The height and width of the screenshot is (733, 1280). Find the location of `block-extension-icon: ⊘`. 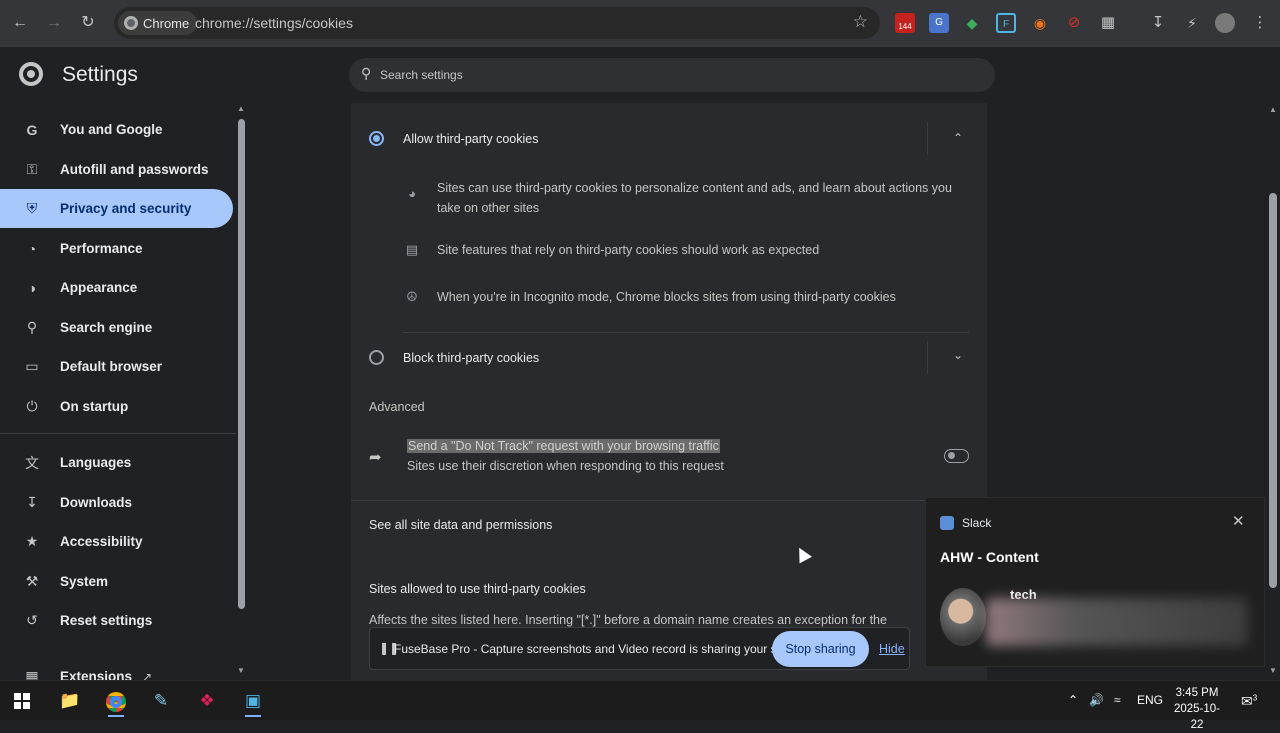

block-extension-icon: ⊘ is located at coordinates (1074, 23).